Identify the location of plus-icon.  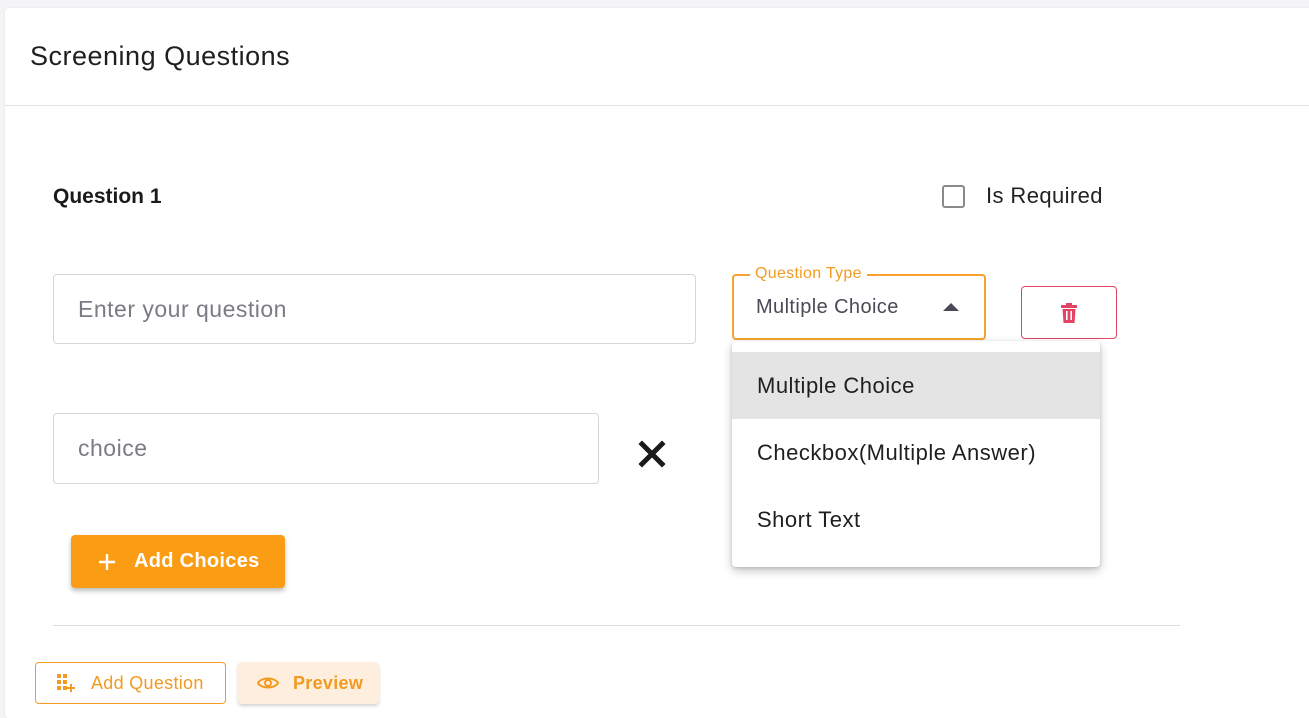
(107, 561).